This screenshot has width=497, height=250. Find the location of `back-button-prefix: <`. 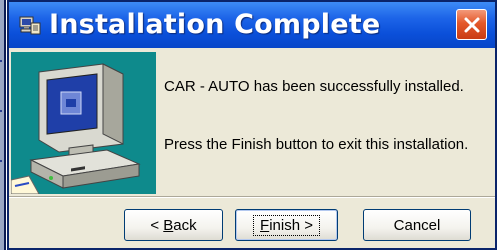

back-button-prefix: < is located at coordinates (157, 225).